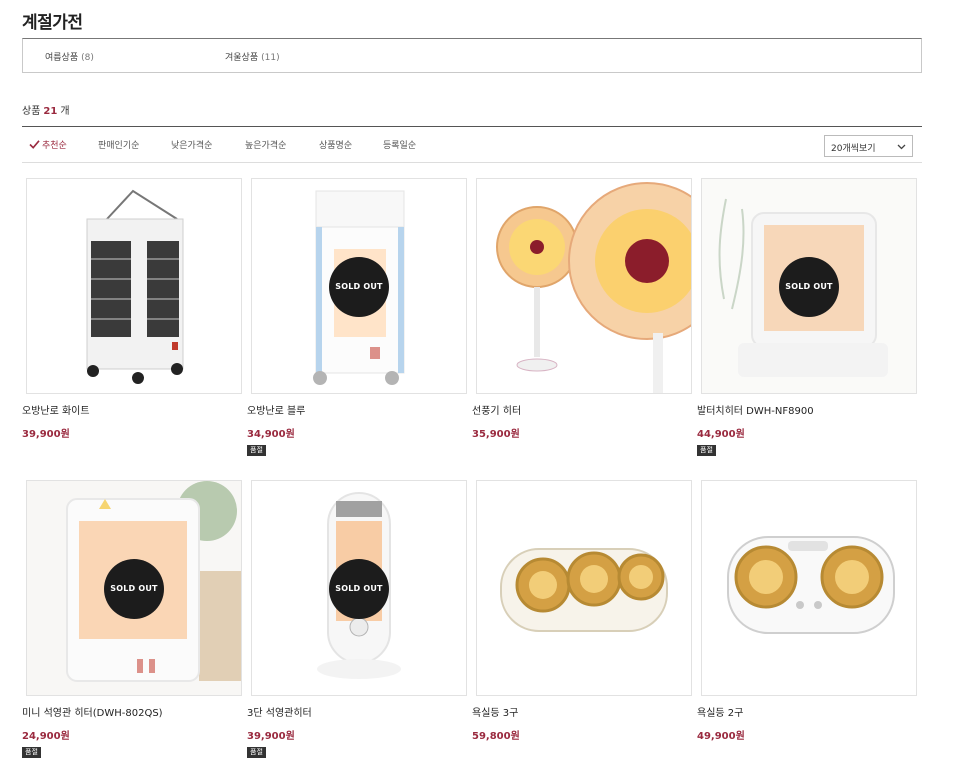 Image resolution: width=959 pixels, height=776 pixels. I want to click on product-price: 44,900원, so click(721, 434).